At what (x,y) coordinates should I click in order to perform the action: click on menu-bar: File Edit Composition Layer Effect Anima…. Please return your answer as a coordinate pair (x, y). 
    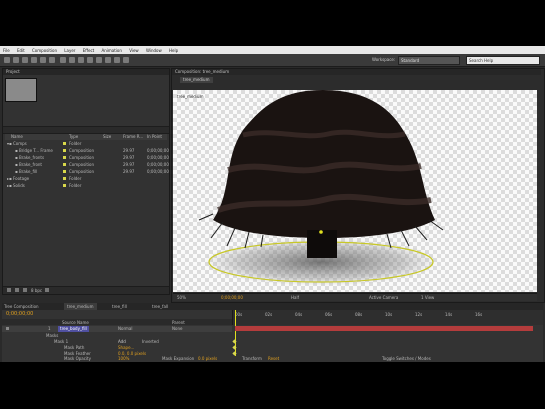
    Looking at the image, I should click on (272, 50).